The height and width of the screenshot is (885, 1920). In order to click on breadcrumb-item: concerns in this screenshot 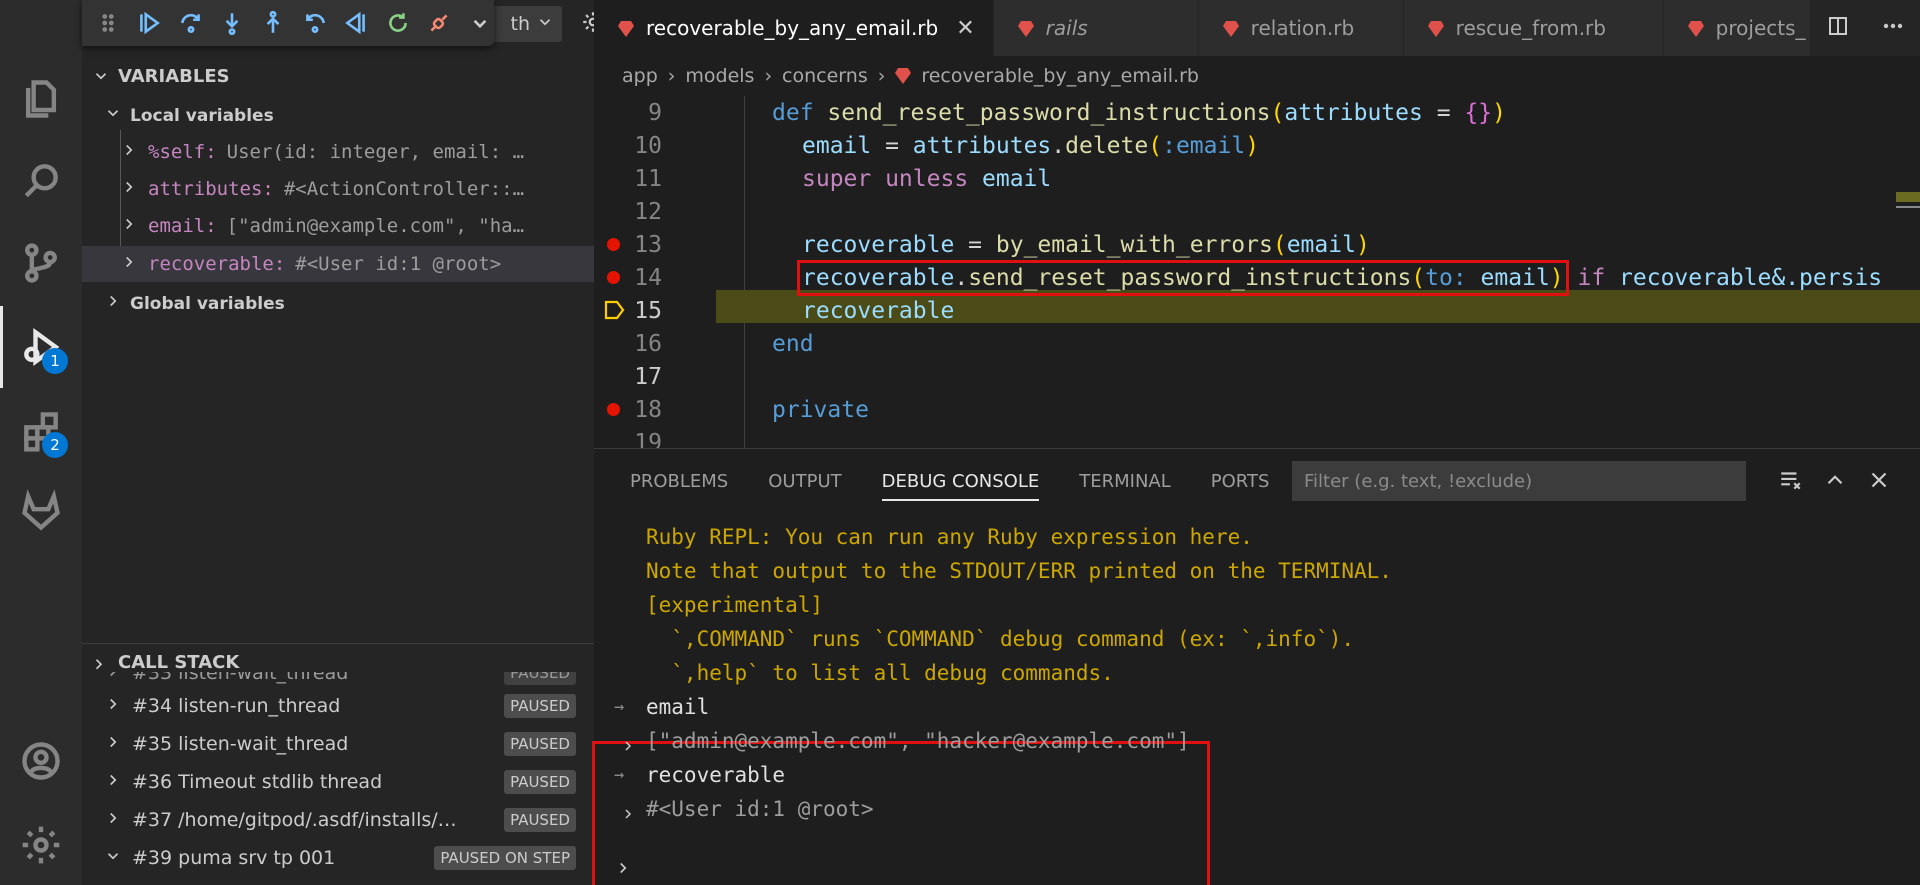, I will do `click(825, 76)`.